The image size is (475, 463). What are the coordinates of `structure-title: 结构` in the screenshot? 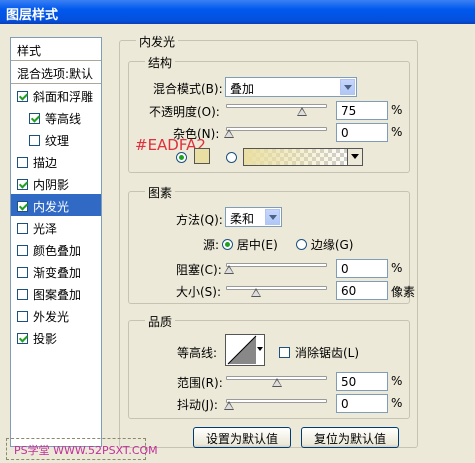 It's located at (160, 62).